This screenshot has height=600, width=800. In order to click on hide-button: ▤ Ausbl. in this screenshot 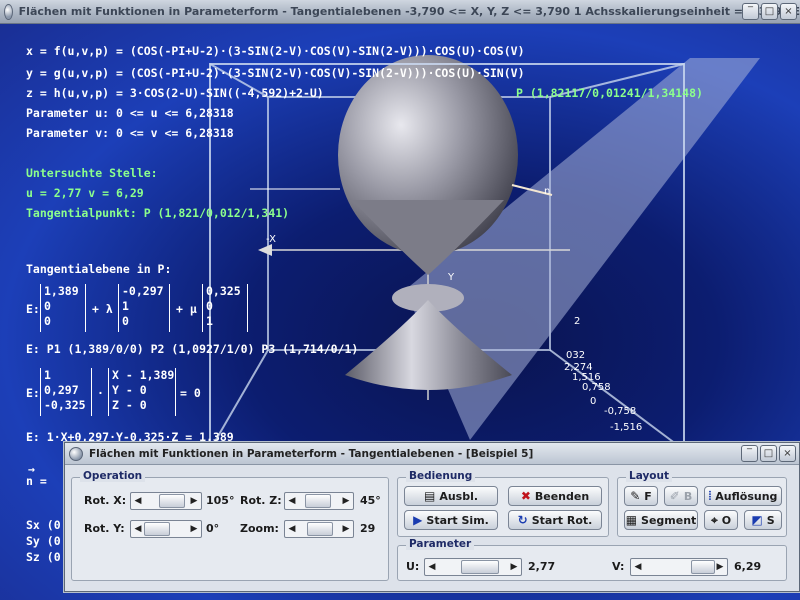, I will do `click(451, 496)`.